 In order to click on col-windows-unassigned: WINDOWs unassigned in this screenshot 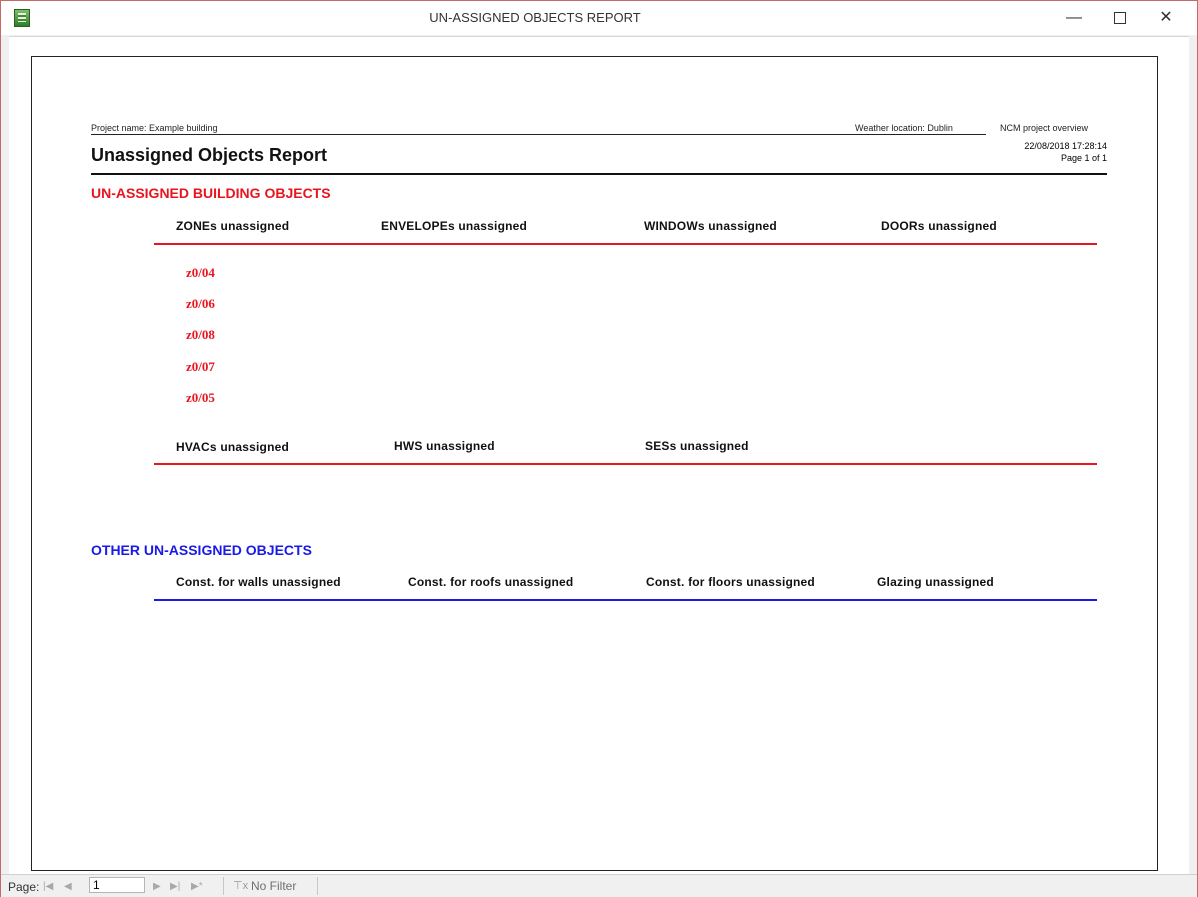, I will do `click(710, 226)`.